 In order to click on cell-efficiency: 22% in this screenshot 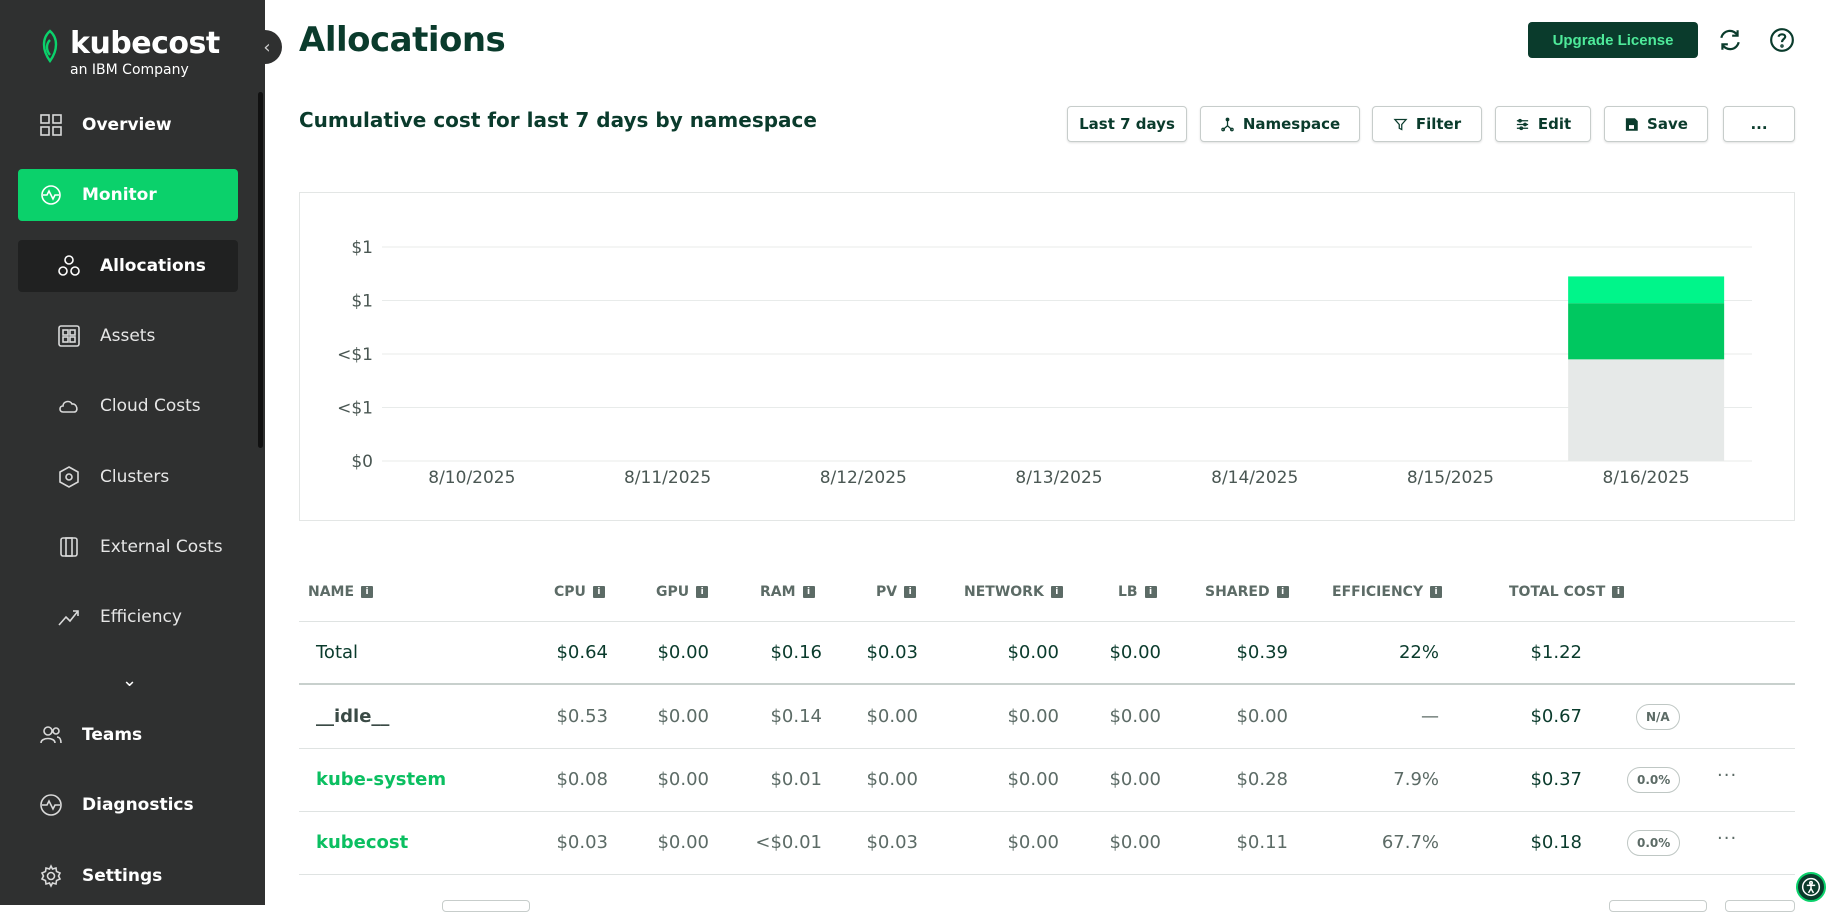, I will do `click(1418, 652)`.